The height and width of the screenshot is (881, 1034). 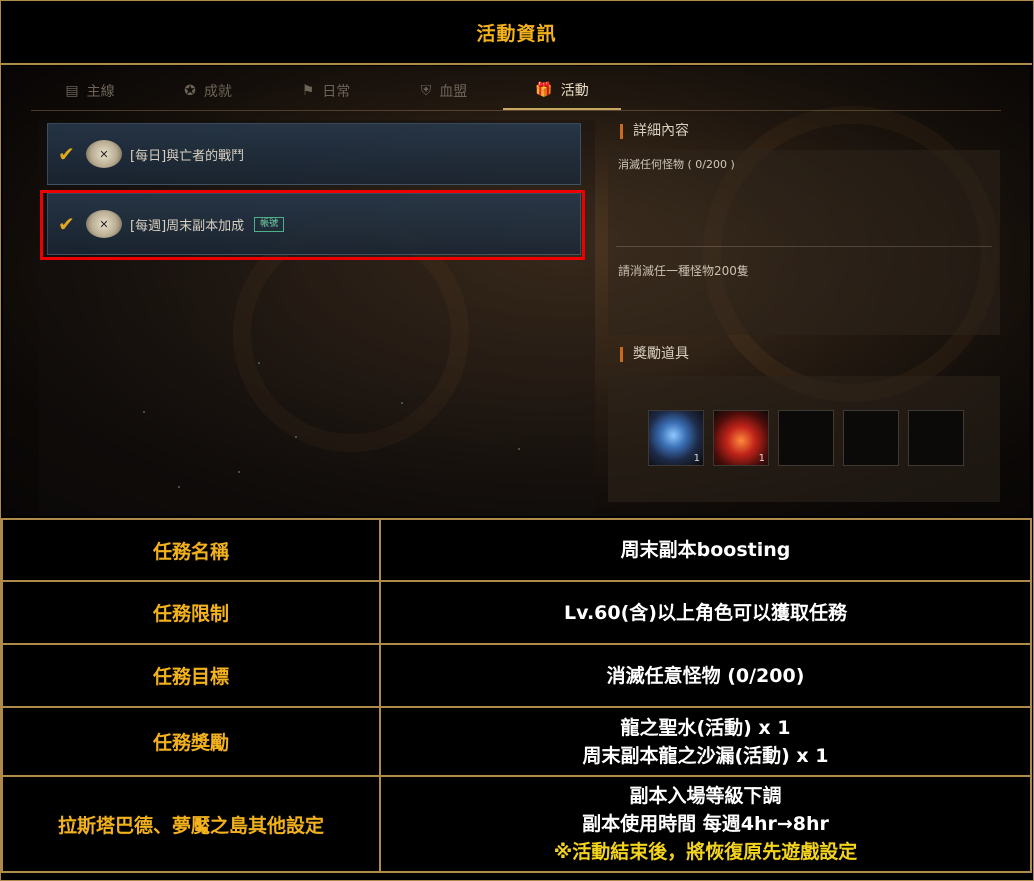 I want to click on quest-tabs: ▤ 主線 ✪ 成就 ⚑ 日常 ⛨ 血盟 🎁 活動, so click(x=516, y=91).